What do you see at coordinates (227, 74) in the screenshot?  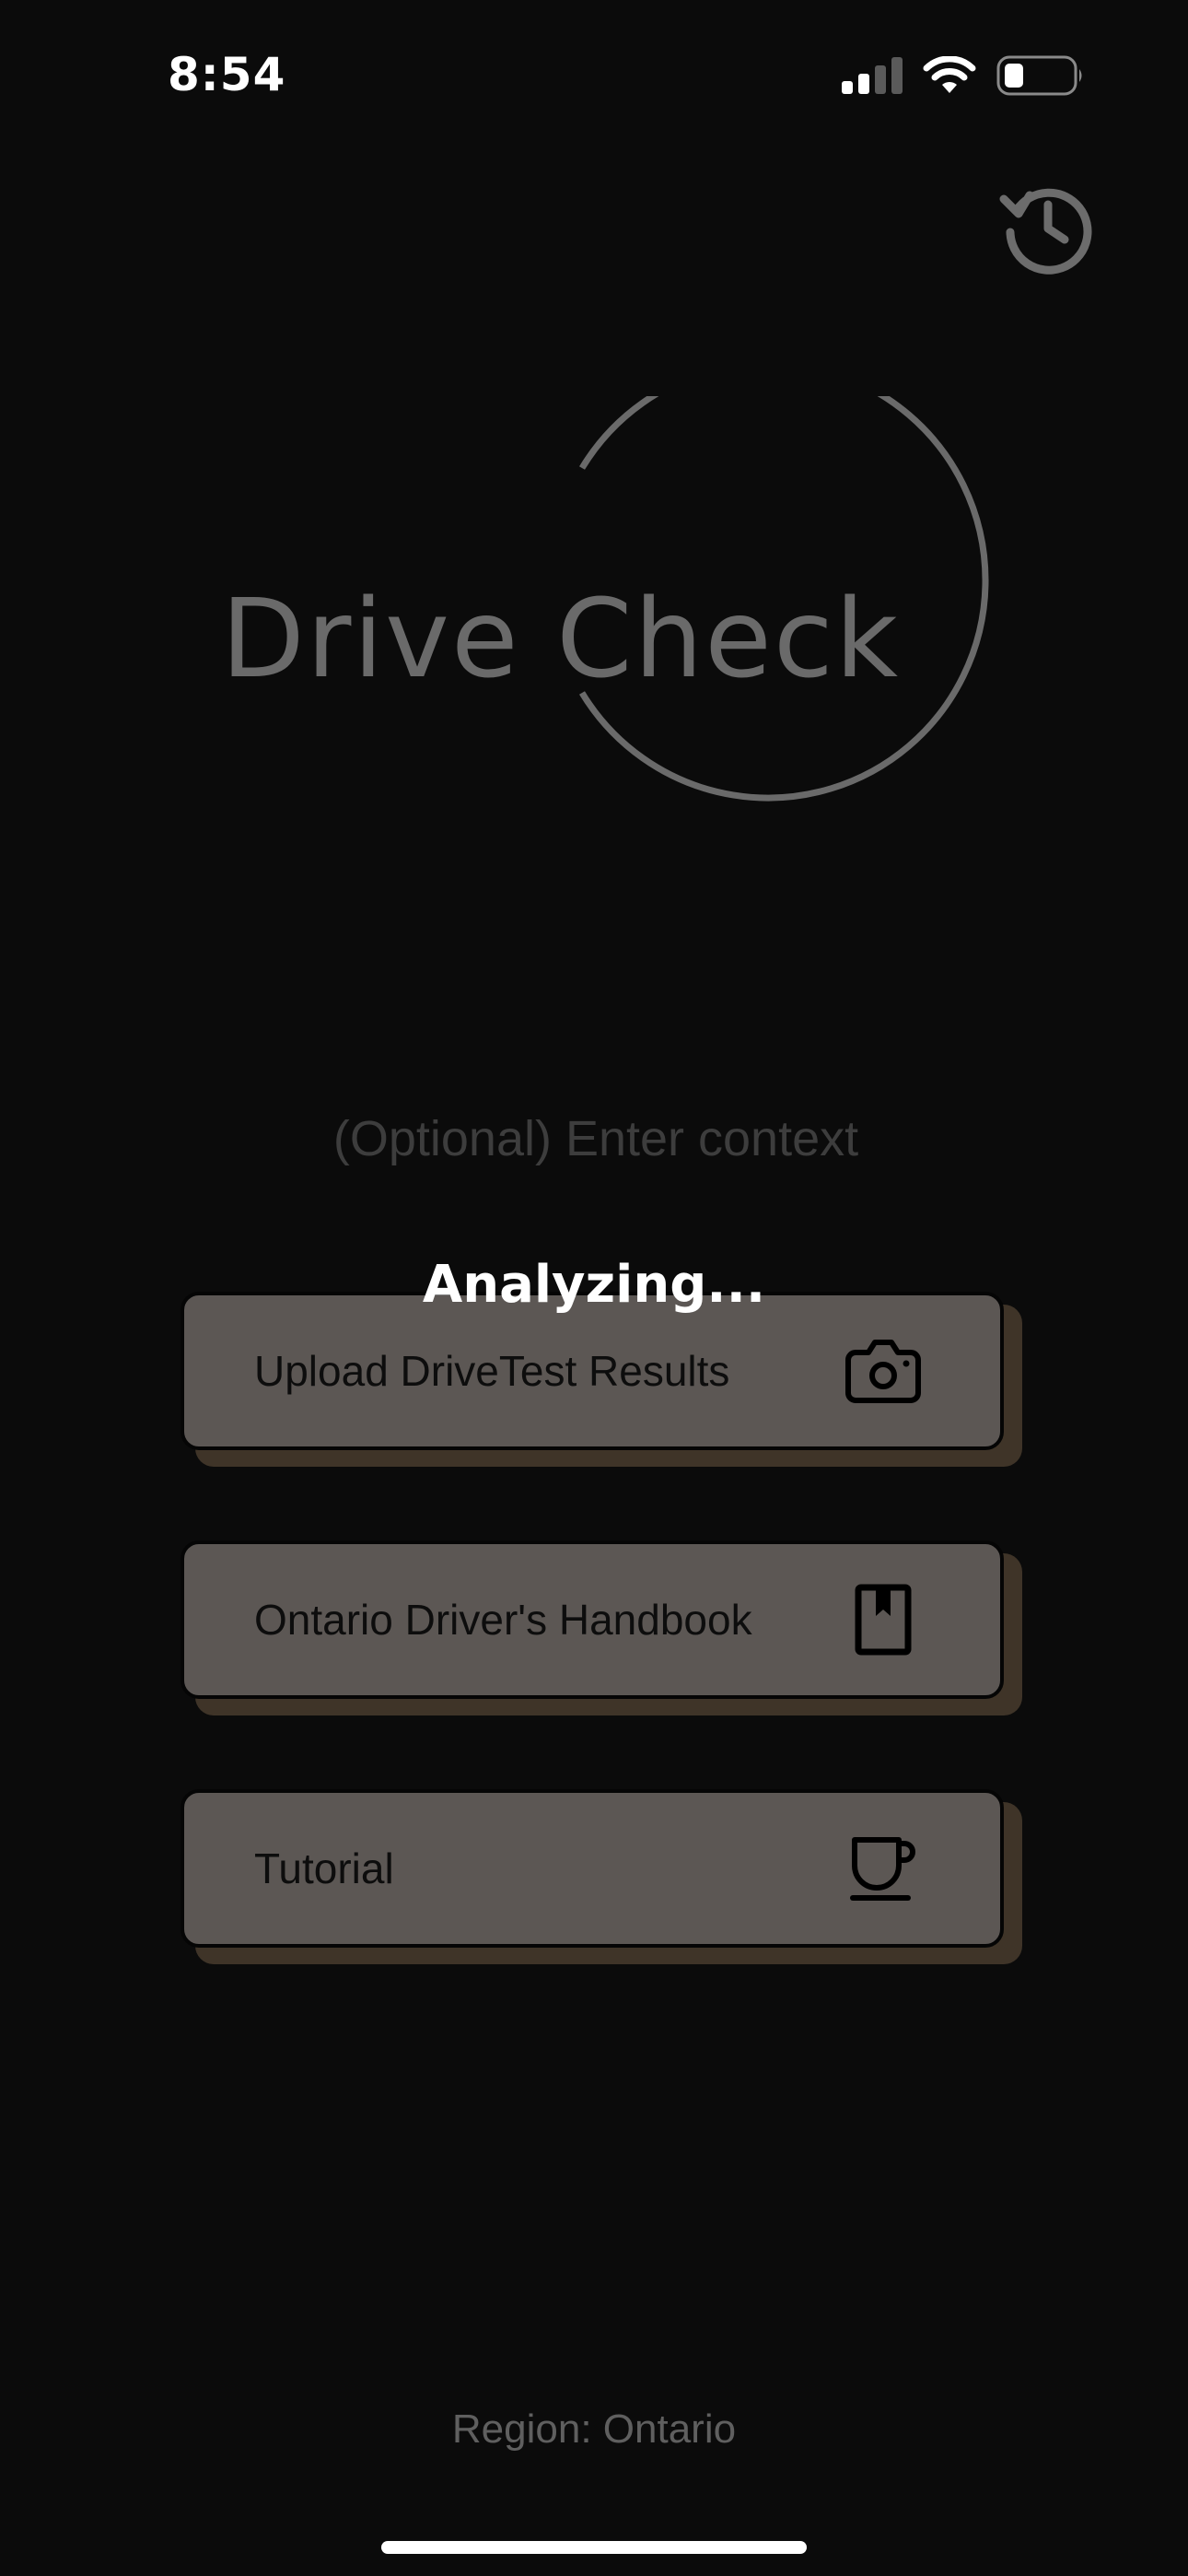 I see `status-time: 8:54` at bounding box center [227, 74].